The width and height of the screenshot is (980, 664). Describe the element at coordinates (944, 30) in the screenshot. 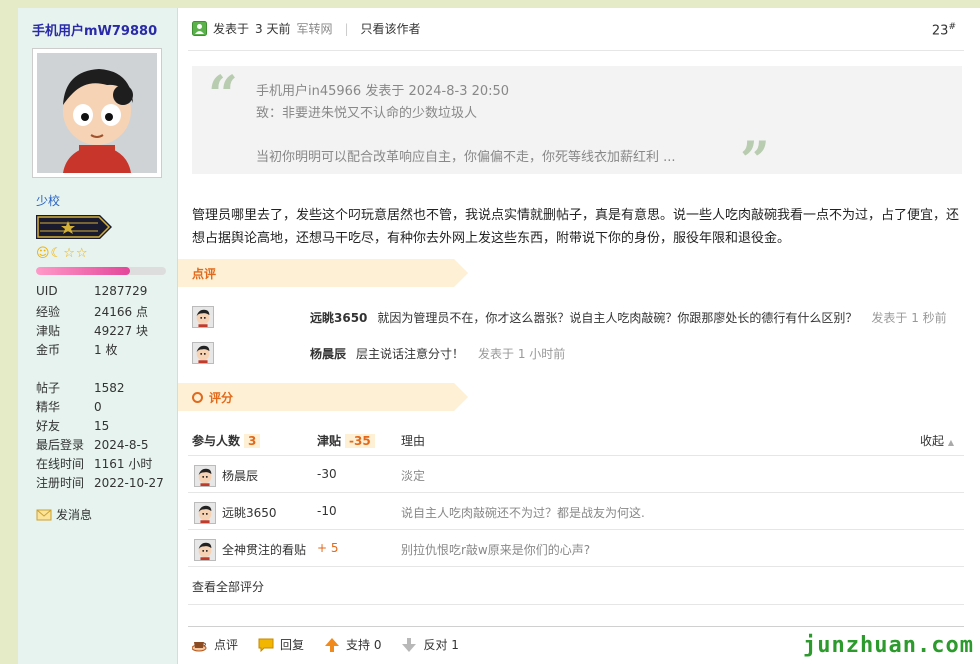

I see `floor-number: 23#` at that location.